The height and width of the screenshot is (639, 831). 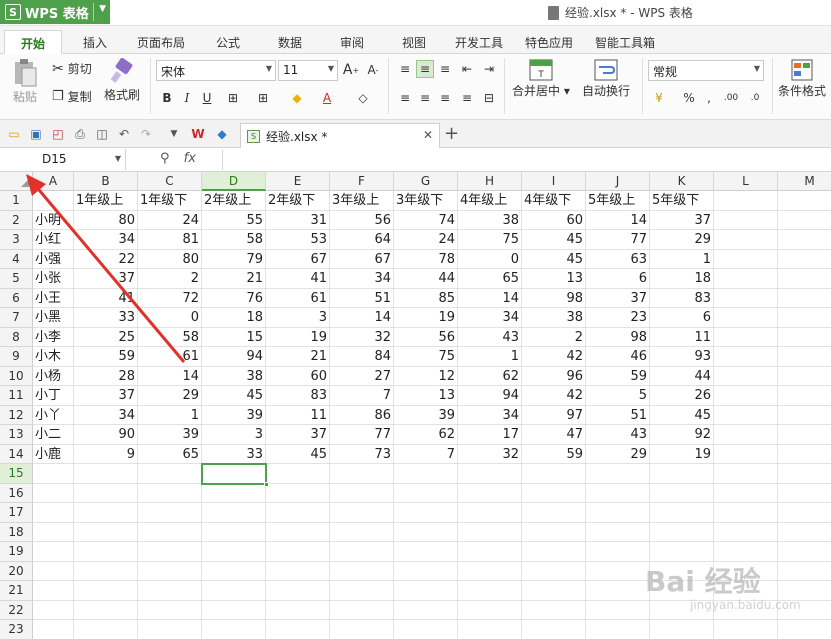 I want to click on row-header: 6, so click(x=16, y=298).